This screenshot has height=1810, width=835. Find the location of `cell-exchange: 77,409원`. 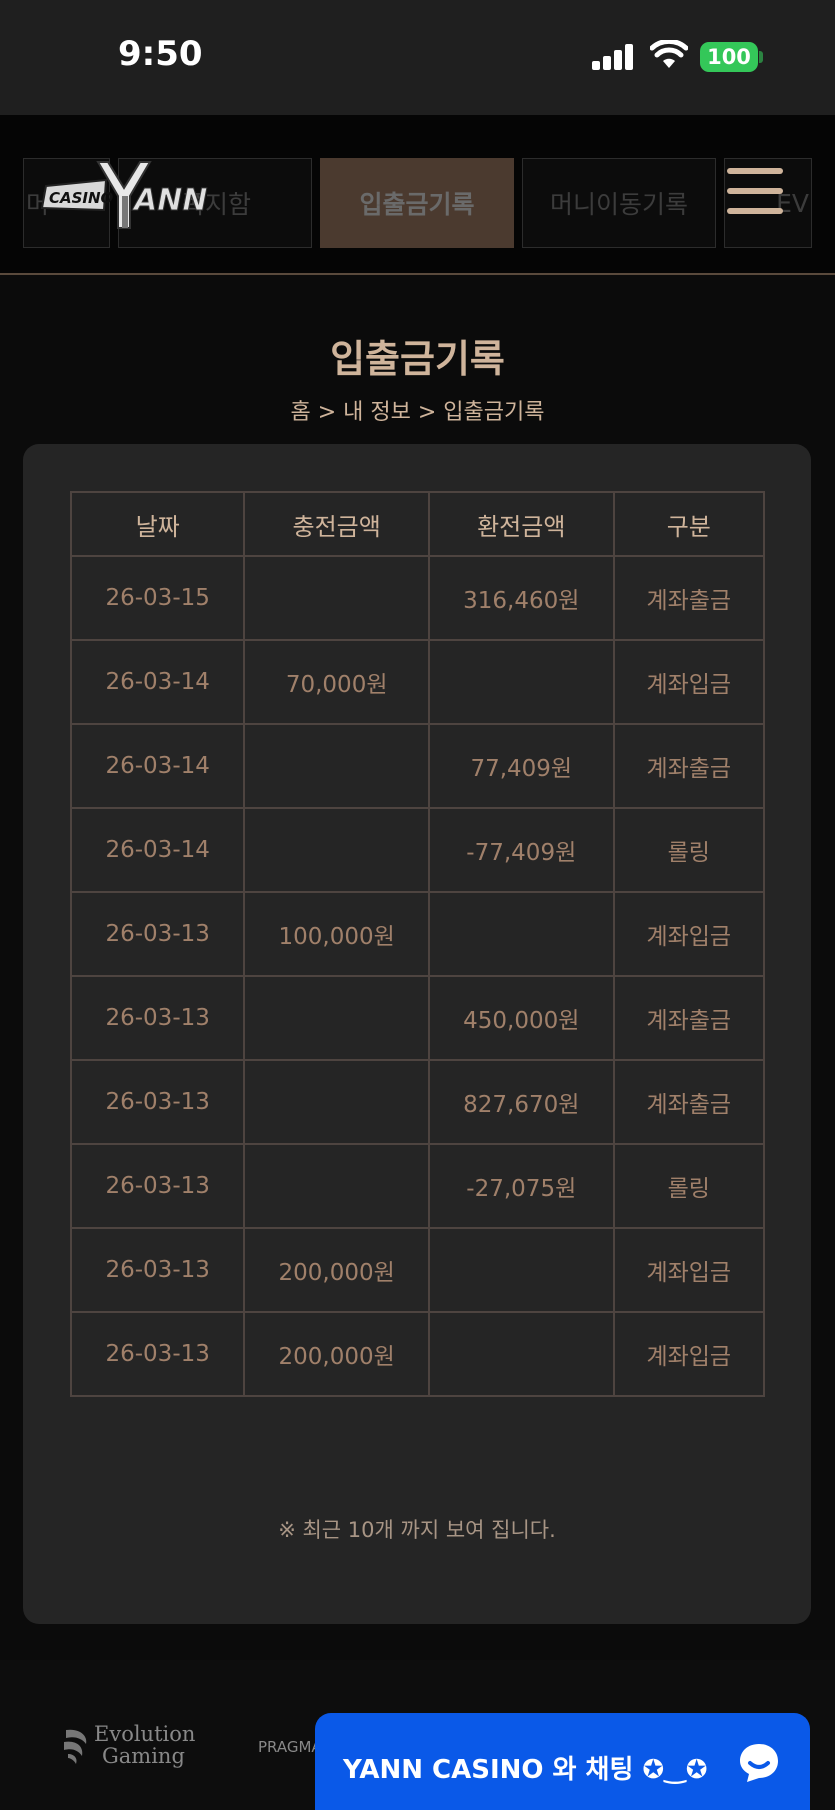

cell-exchange: 77,409원 is located at coordinates (521, 766).